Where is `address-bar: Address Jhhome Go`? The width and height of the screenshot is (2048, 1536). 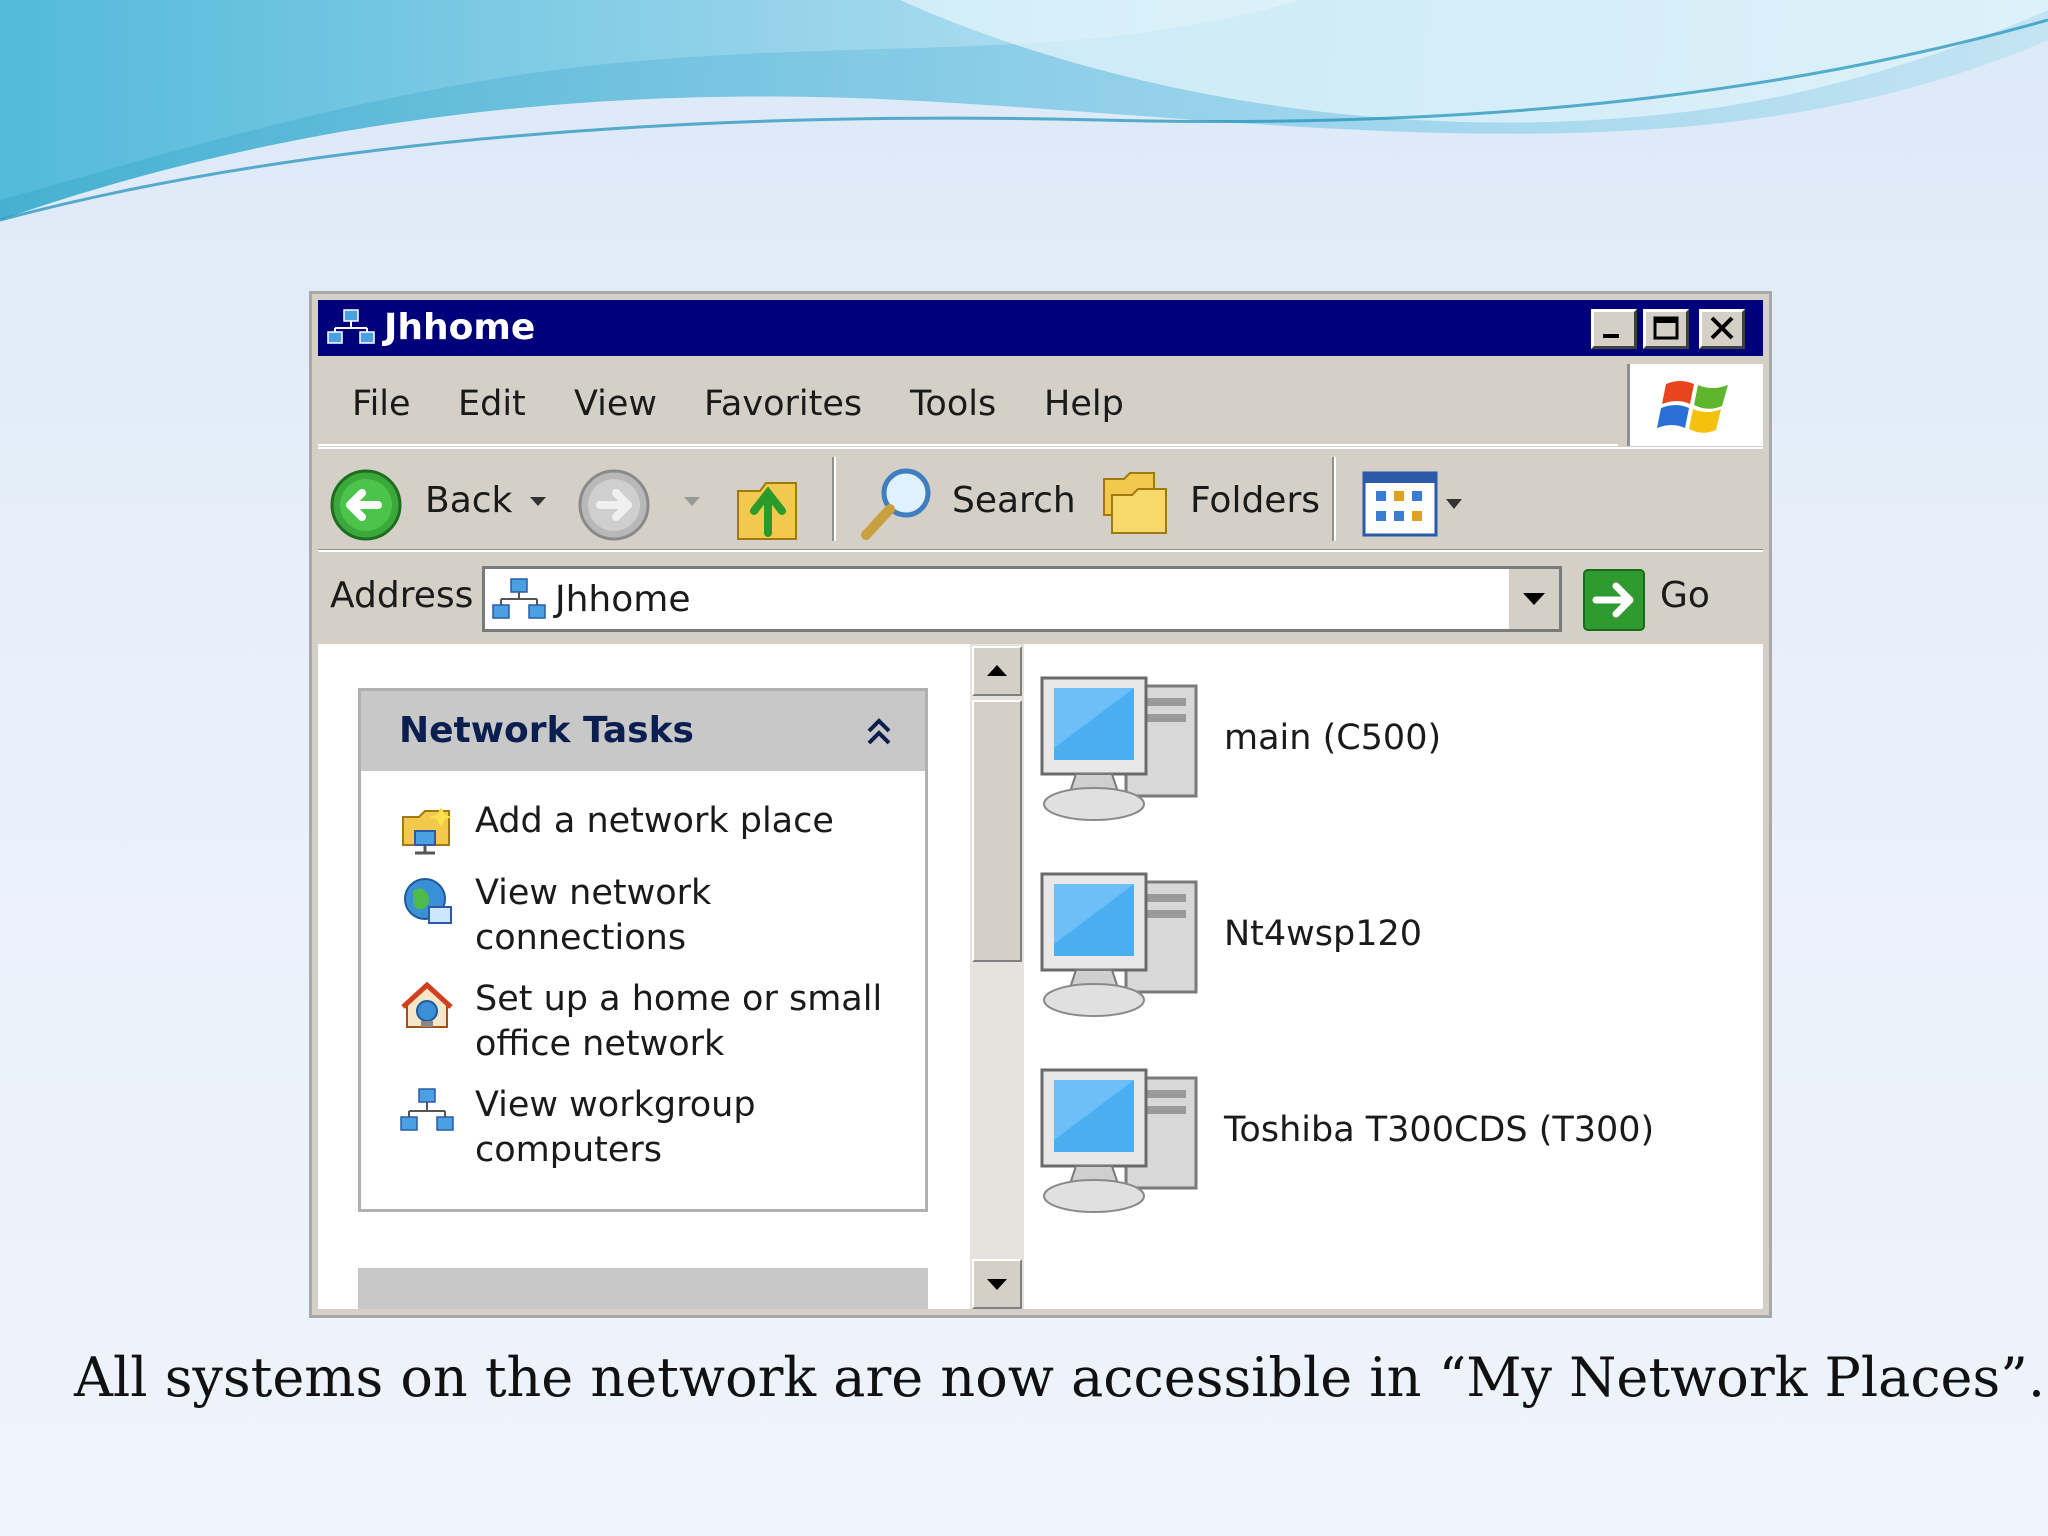
address-bar: Address Jhhome Go is located at coordinates (1040, 596).